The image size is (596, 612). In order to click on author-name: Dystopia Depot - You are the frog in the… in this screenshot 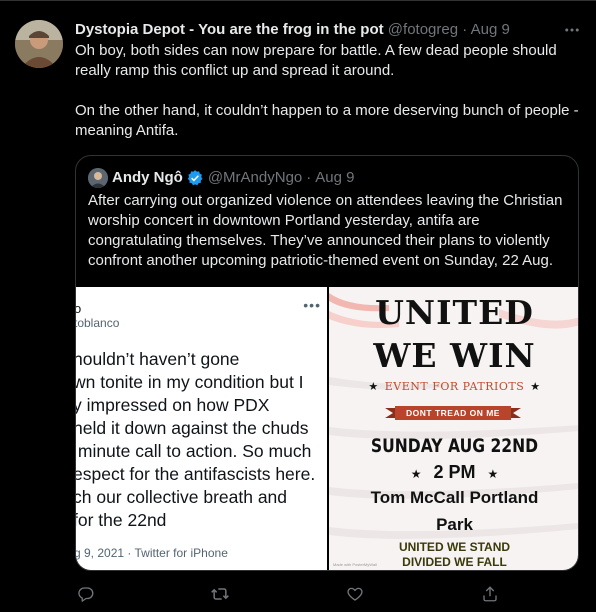, I will do `click(229, 29)`.